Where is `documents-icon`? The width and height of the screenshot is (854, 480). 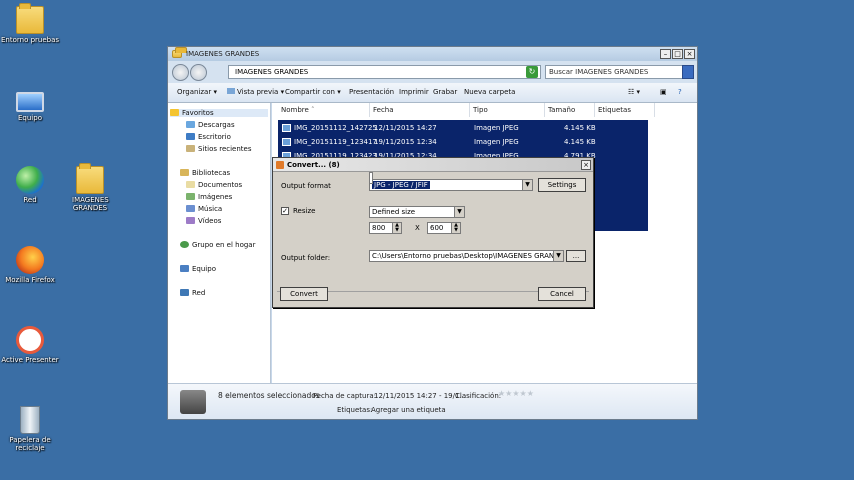
documents-icon is located at coordinates (190, 184).